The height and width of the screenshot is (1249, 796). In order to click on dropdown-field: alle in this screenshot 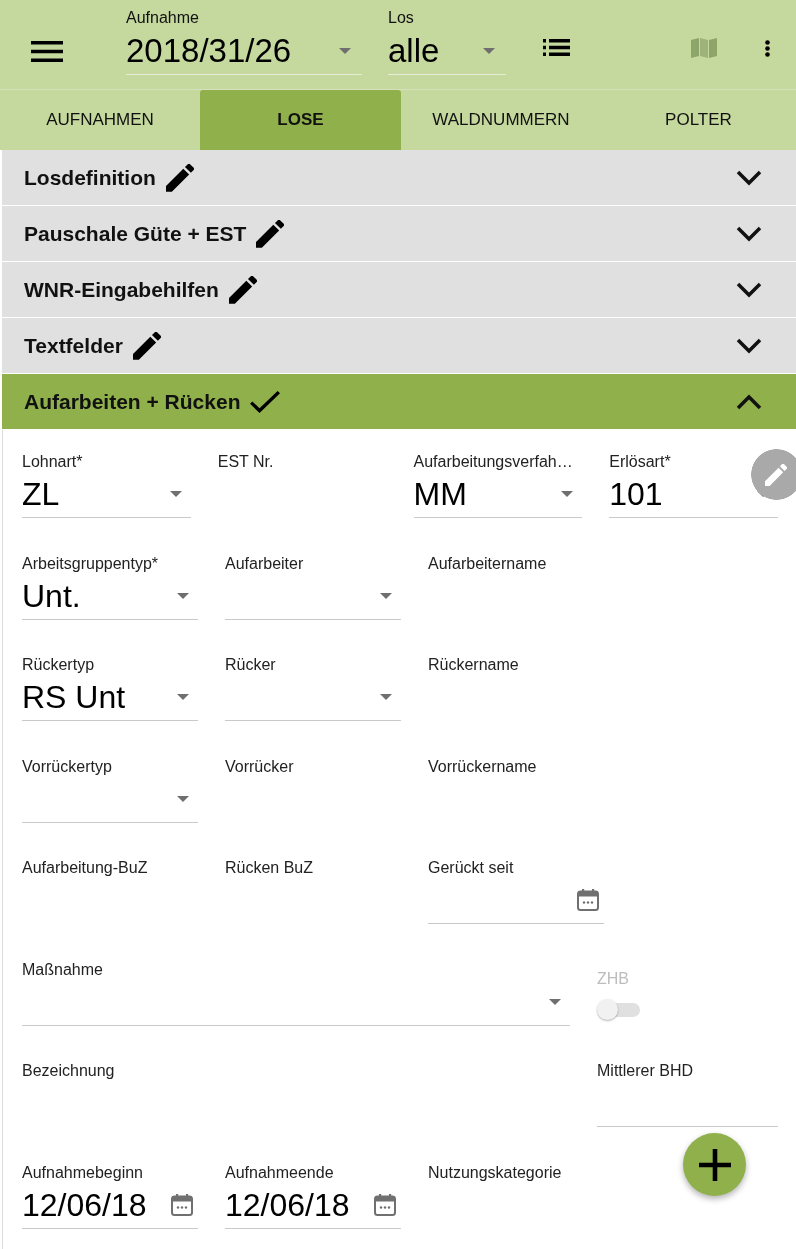, I will do `click(447, 51)`.